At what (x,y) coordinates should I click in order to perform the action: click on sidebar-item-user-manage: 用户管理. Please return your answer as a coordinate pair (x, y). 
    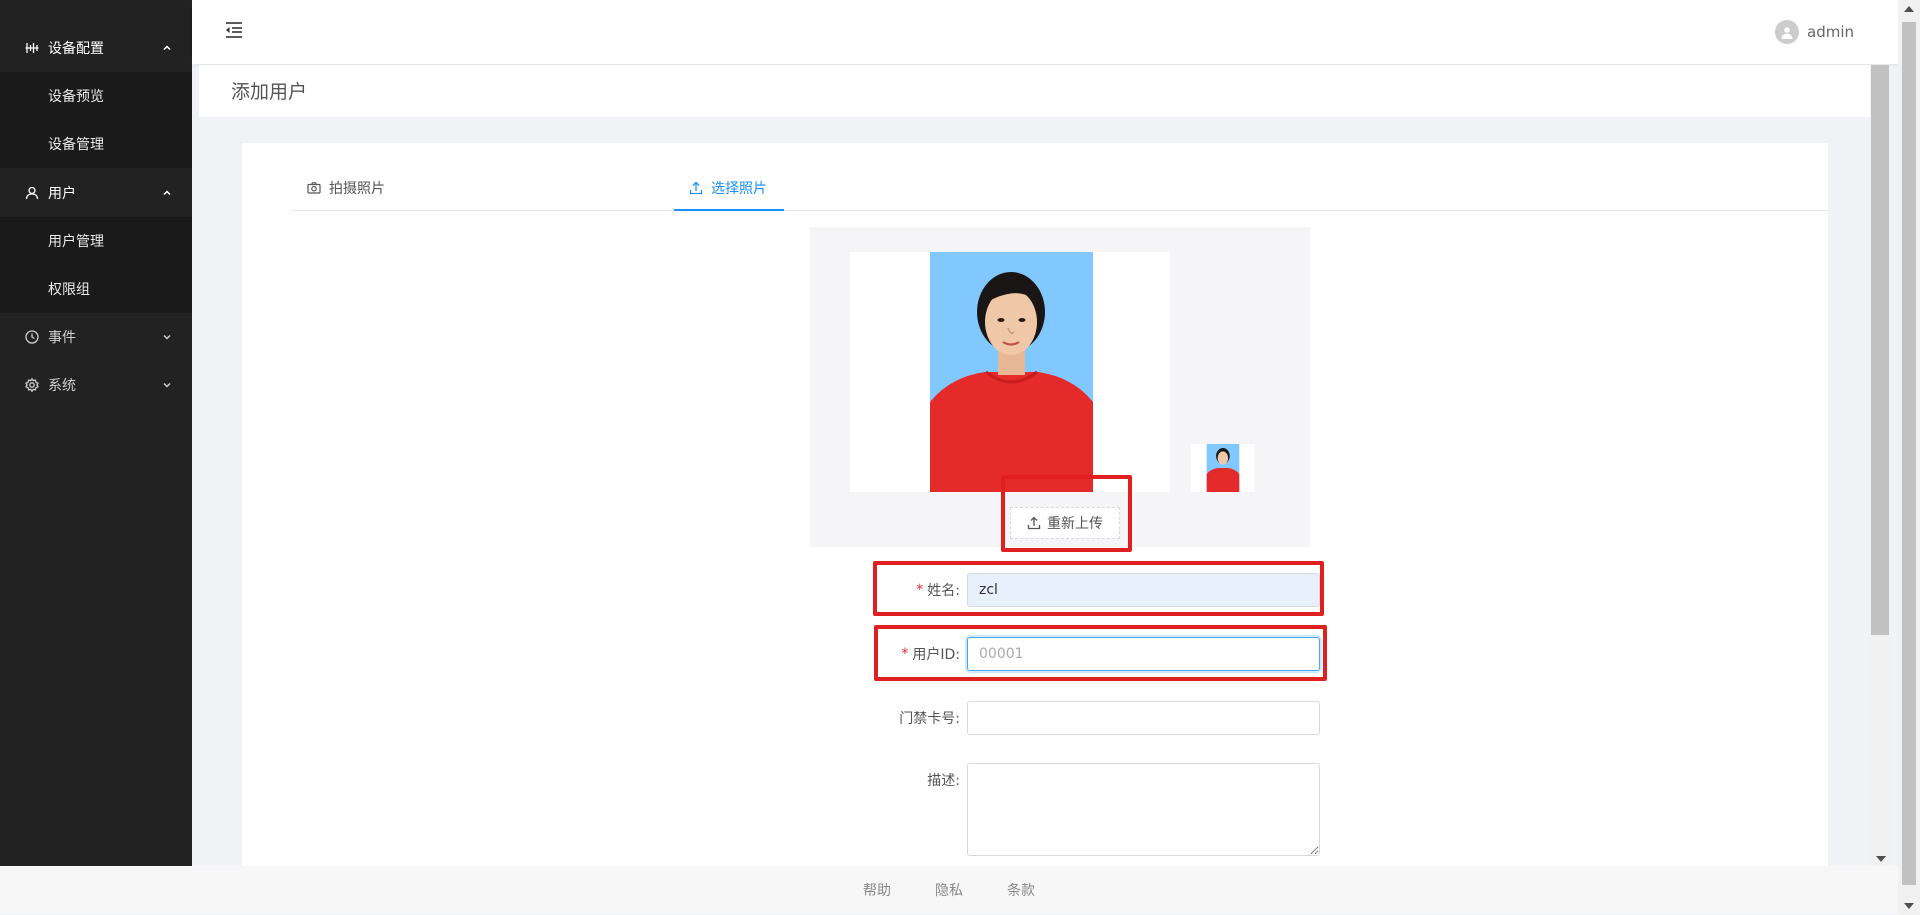
    Looking at the image, I should click on (96, 241).